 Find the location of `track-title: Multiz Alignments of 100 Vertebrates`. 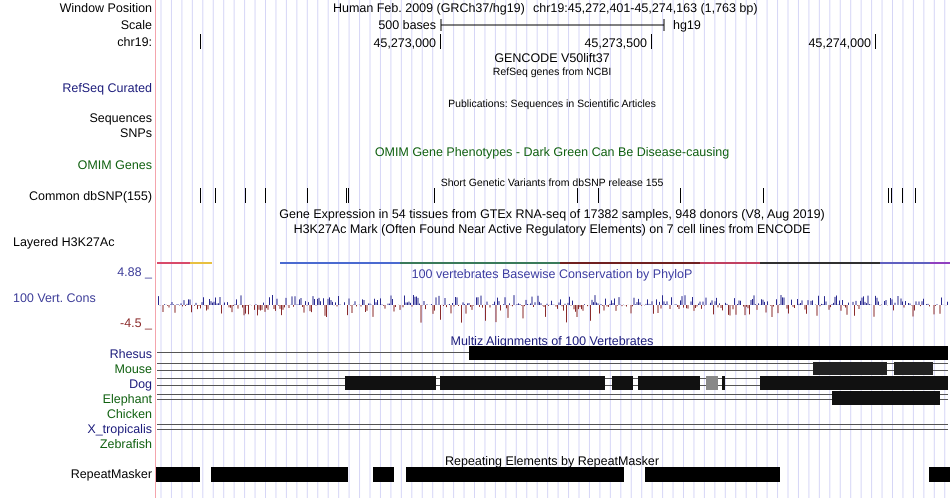

track-title: Multiz Alignments of 100 Vertebrates is located at coordinates (552, 341).